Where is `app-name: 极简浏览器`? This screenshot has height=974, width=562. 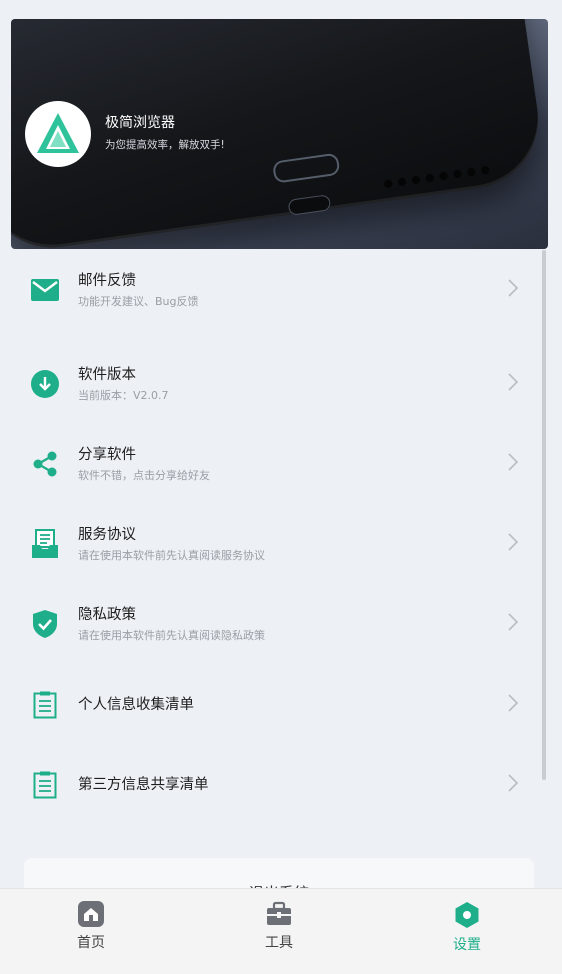
app-name: 极简浏览器 is located at coordinates (140, 123).